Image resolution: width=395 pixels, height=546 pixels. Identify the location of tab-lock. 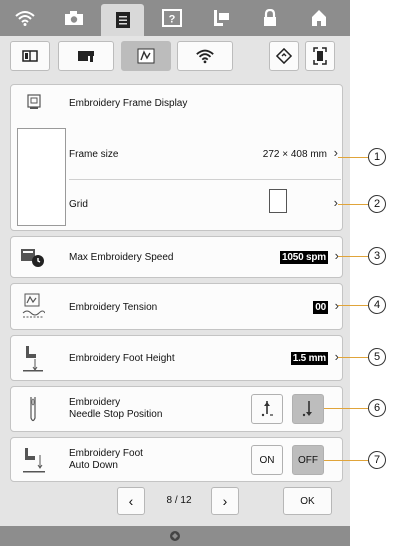
(269, 18).